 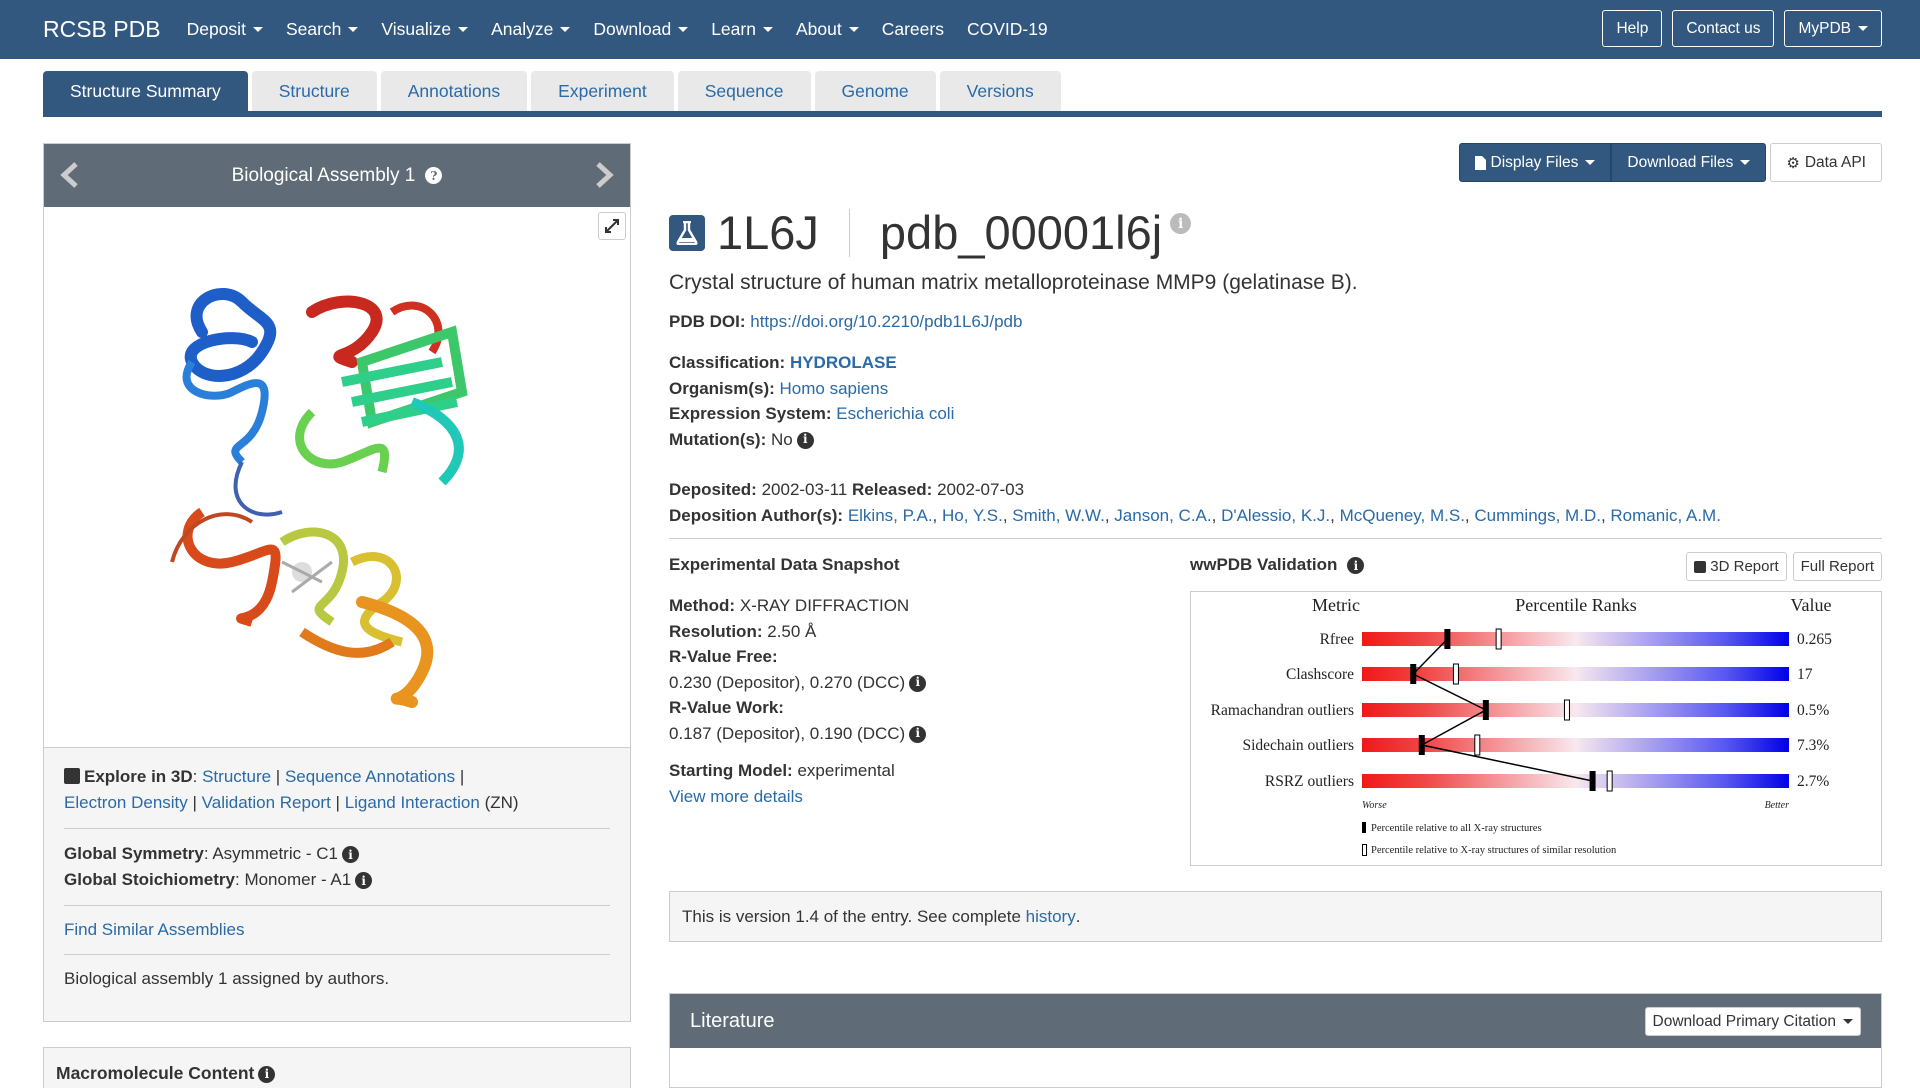 I want to click on author-link: Janson, C.A., so click(x=1162, y=515).